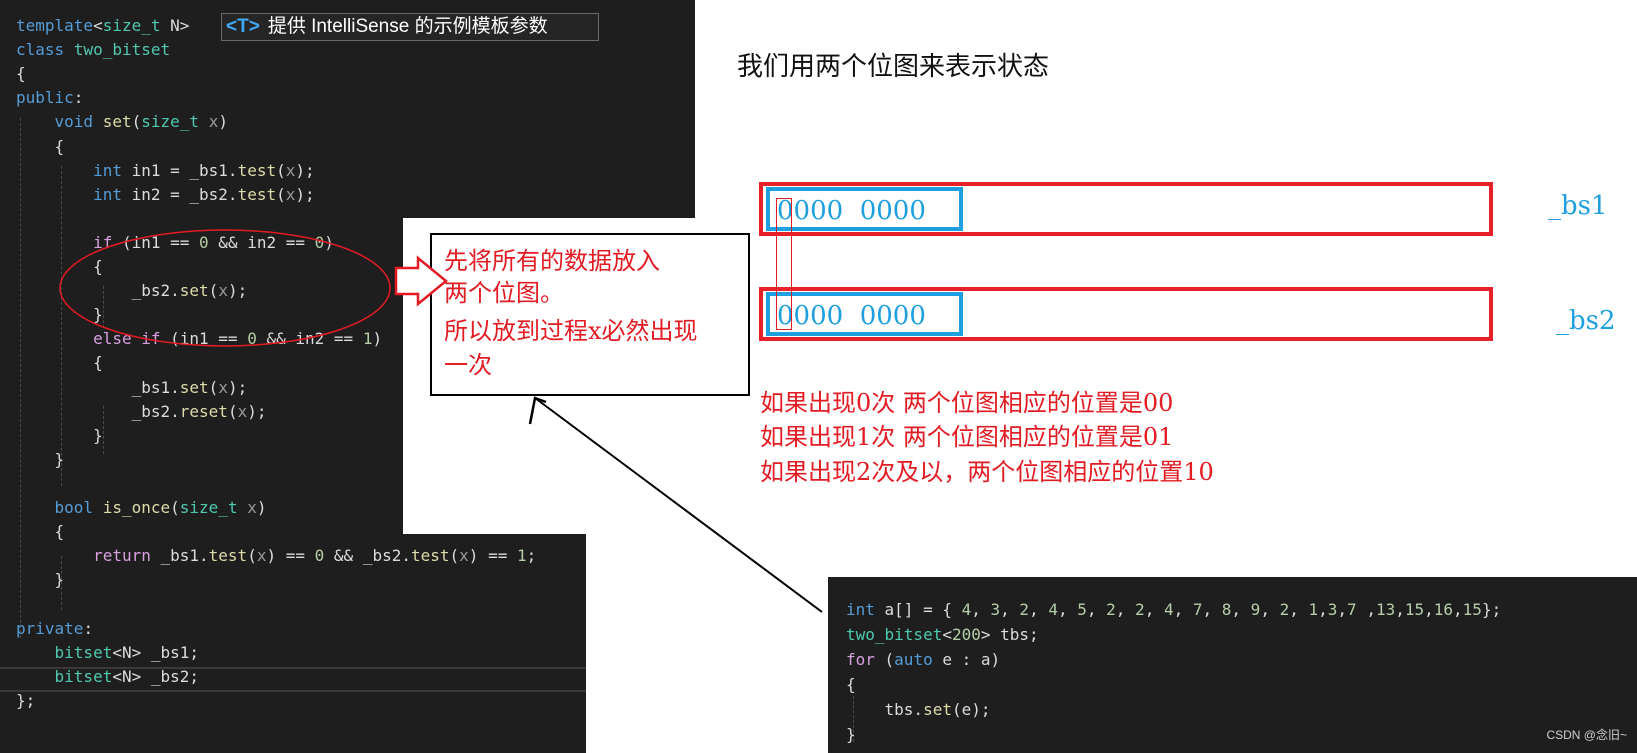 Image resolution: width=1637 pixels, height=753 pixels. What do you see at coordinates (678, 505) in the screenshot?
I see `connector-line` at bounding box center [678, 505].